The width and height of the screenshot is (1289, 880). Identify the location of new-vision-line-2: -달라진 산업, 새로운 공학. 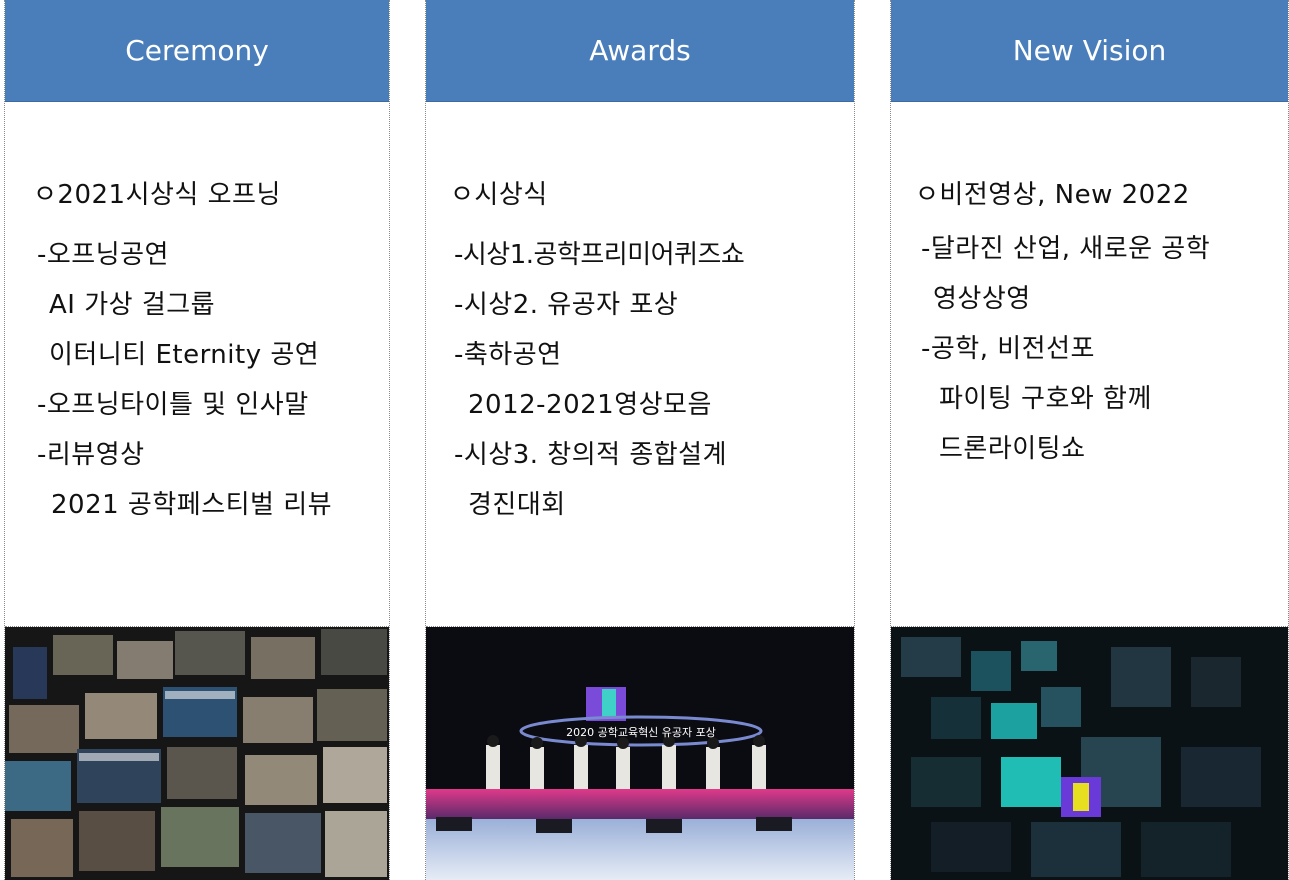
(1066, 249).